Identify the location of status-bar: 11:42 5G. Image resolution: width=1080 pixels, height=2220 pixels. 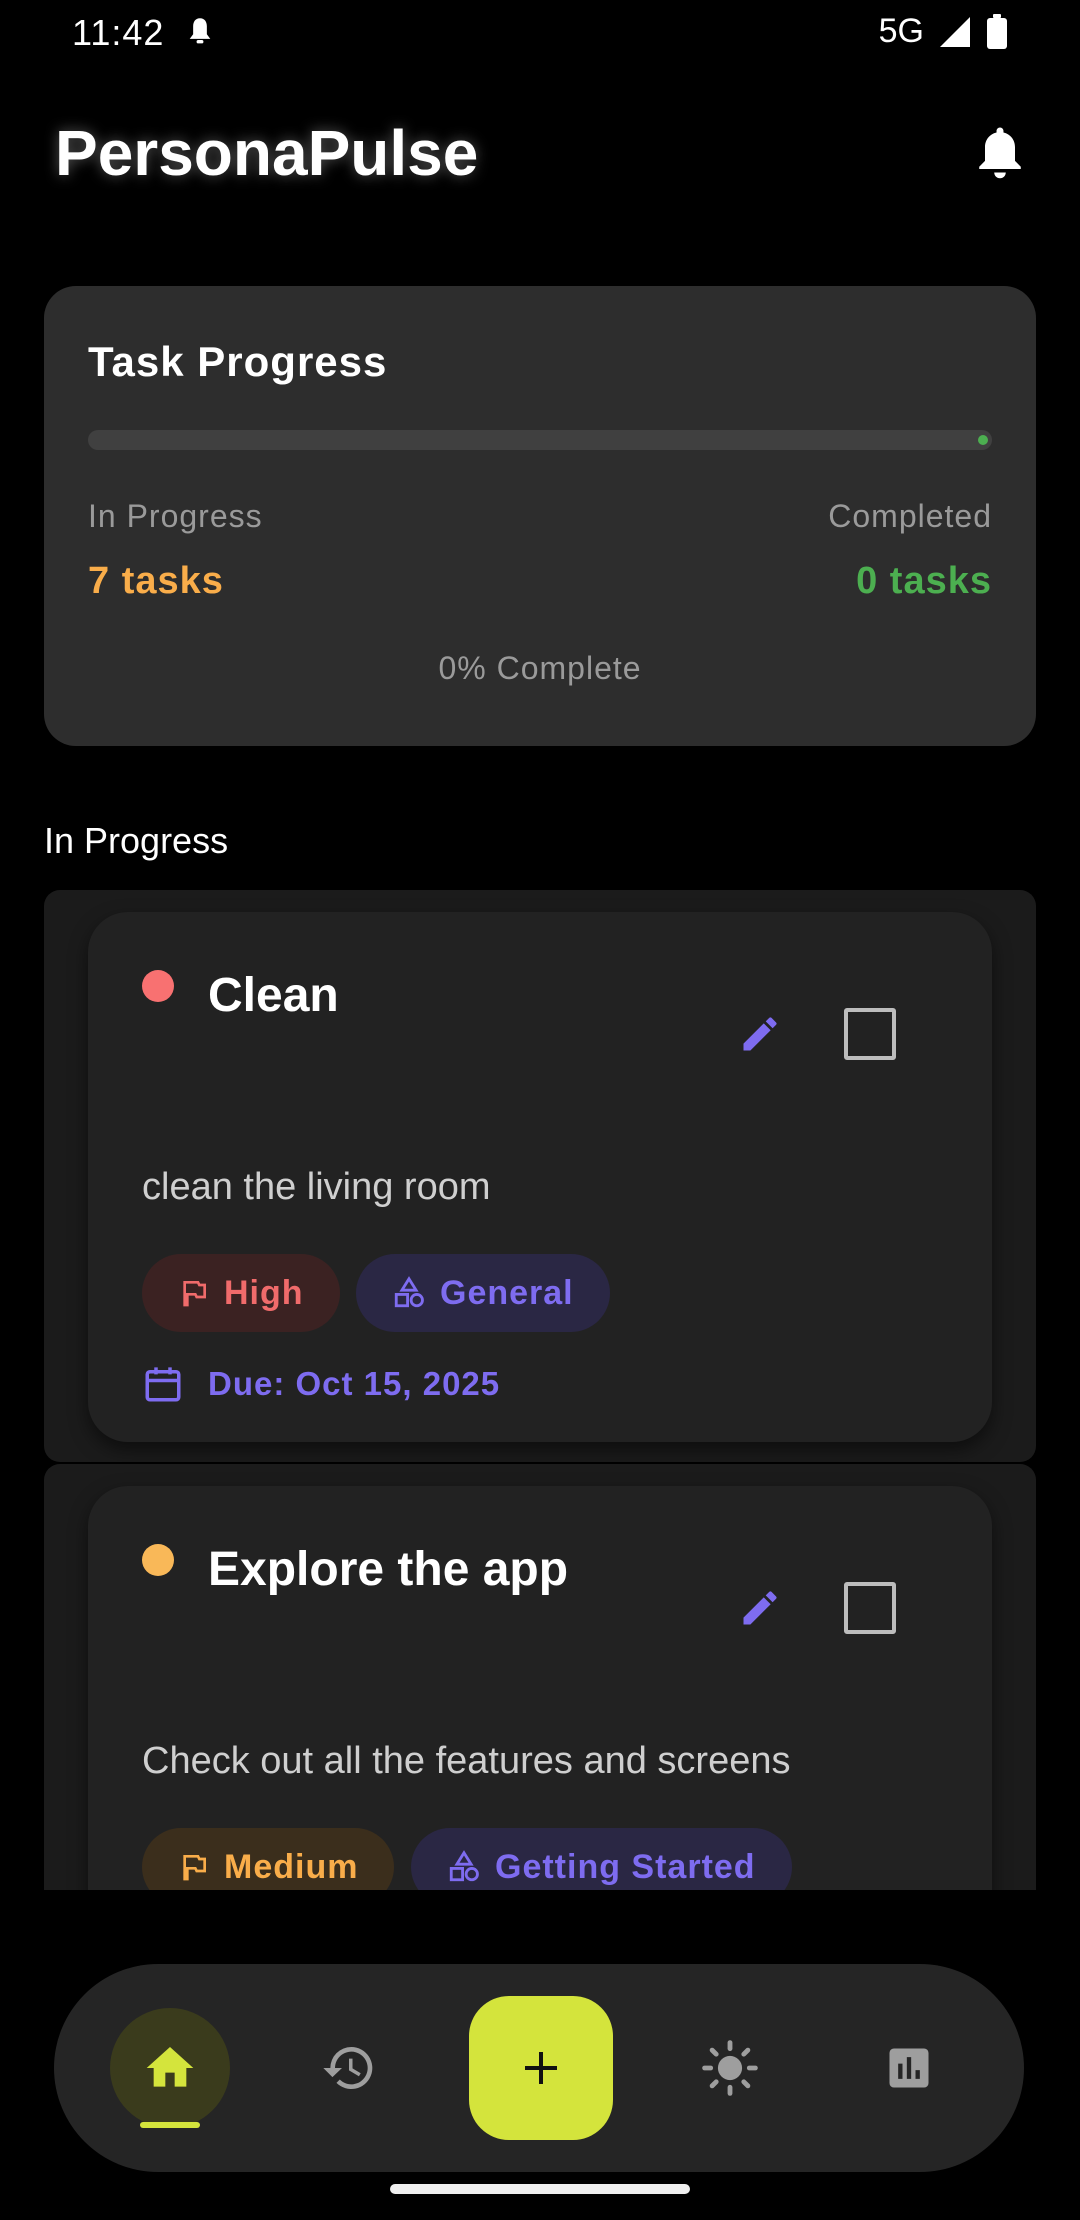
(540, 32).